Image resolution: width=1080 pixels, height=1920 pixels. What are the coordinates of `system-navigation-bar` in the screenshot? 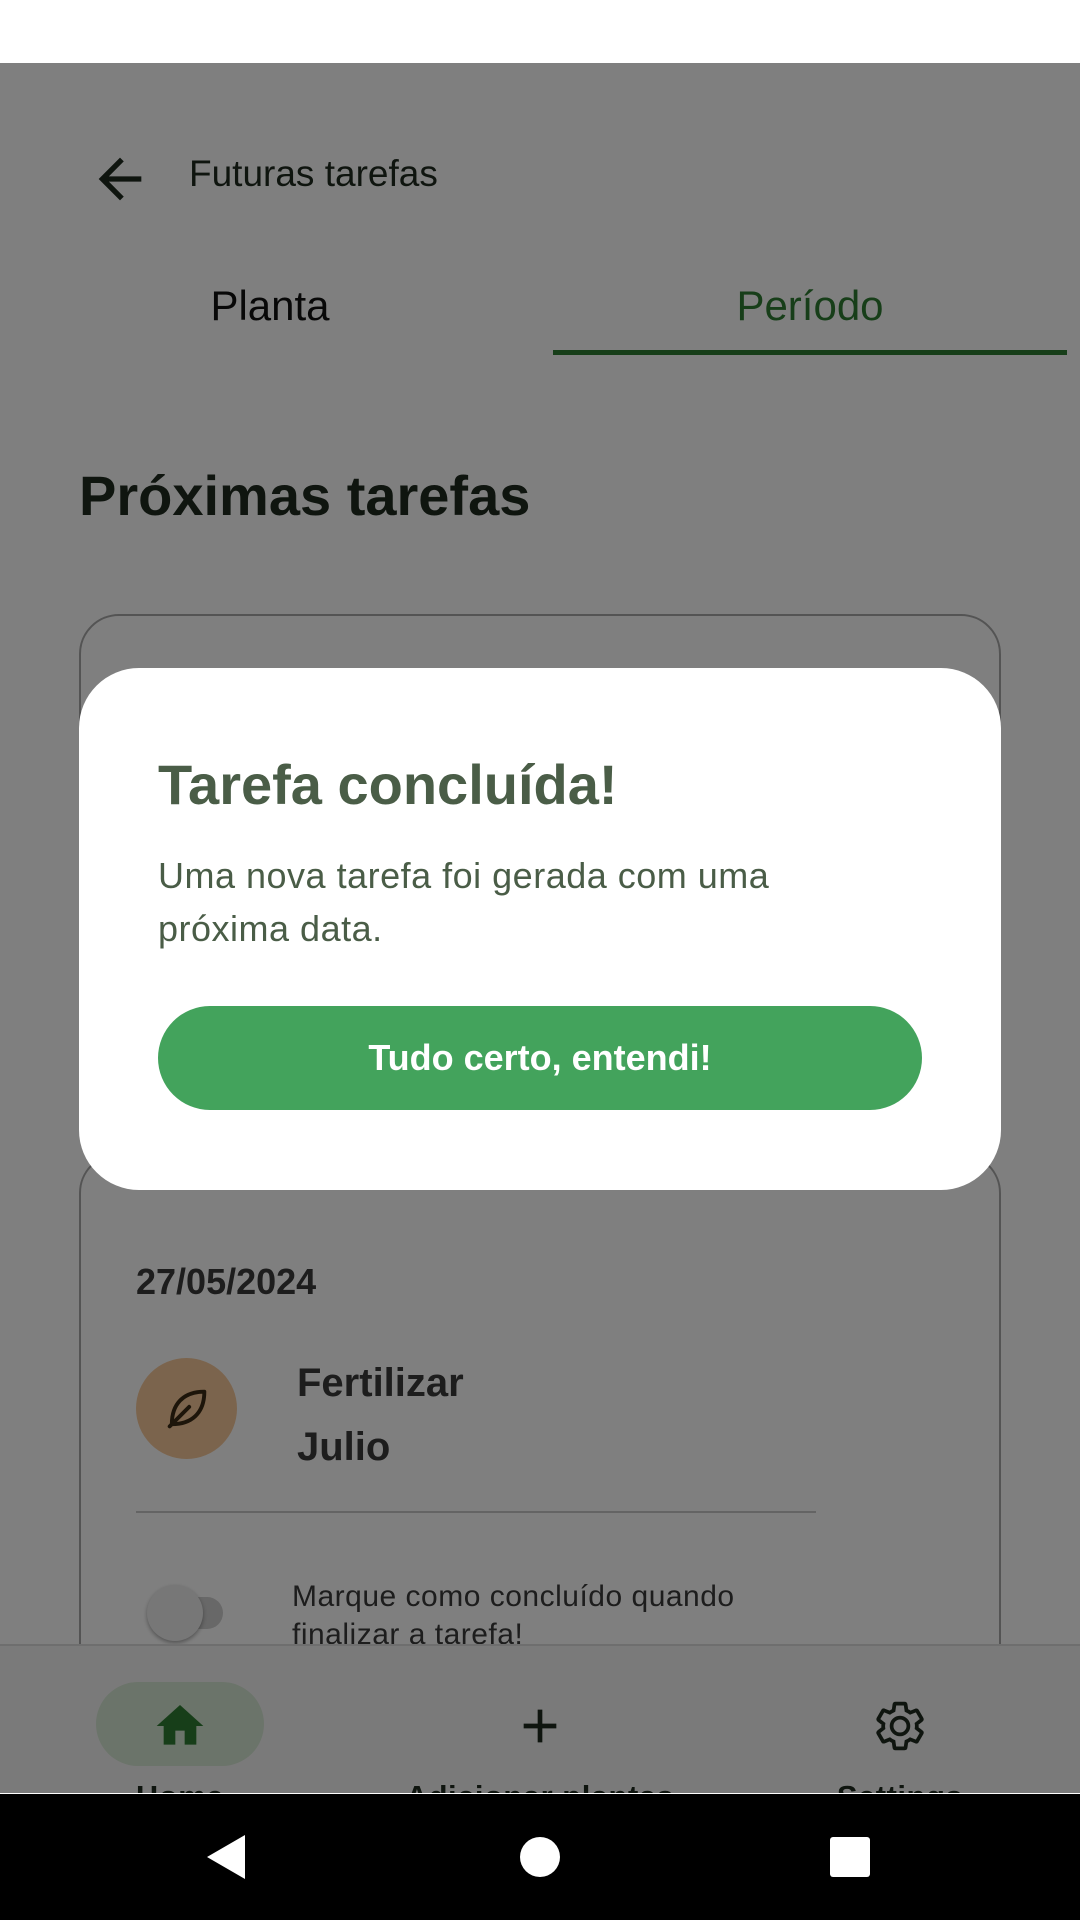 It's located at (540, 1857).